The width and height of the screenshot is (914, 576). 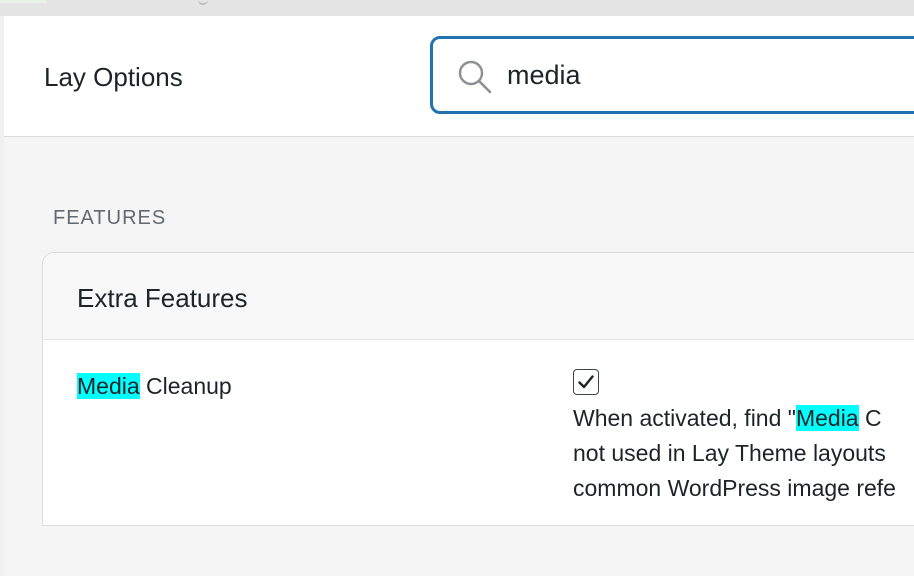 What do you see at coordinates (162, 298) in the screenshot?
I see `card-title: Extra Features` at bounding box center [162, 298].